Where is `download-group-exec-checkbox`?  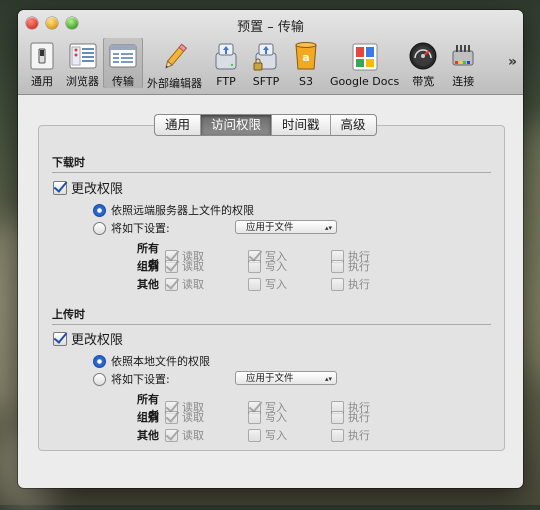
download-group-exec-checkbox is located at coordinates (337, 266).